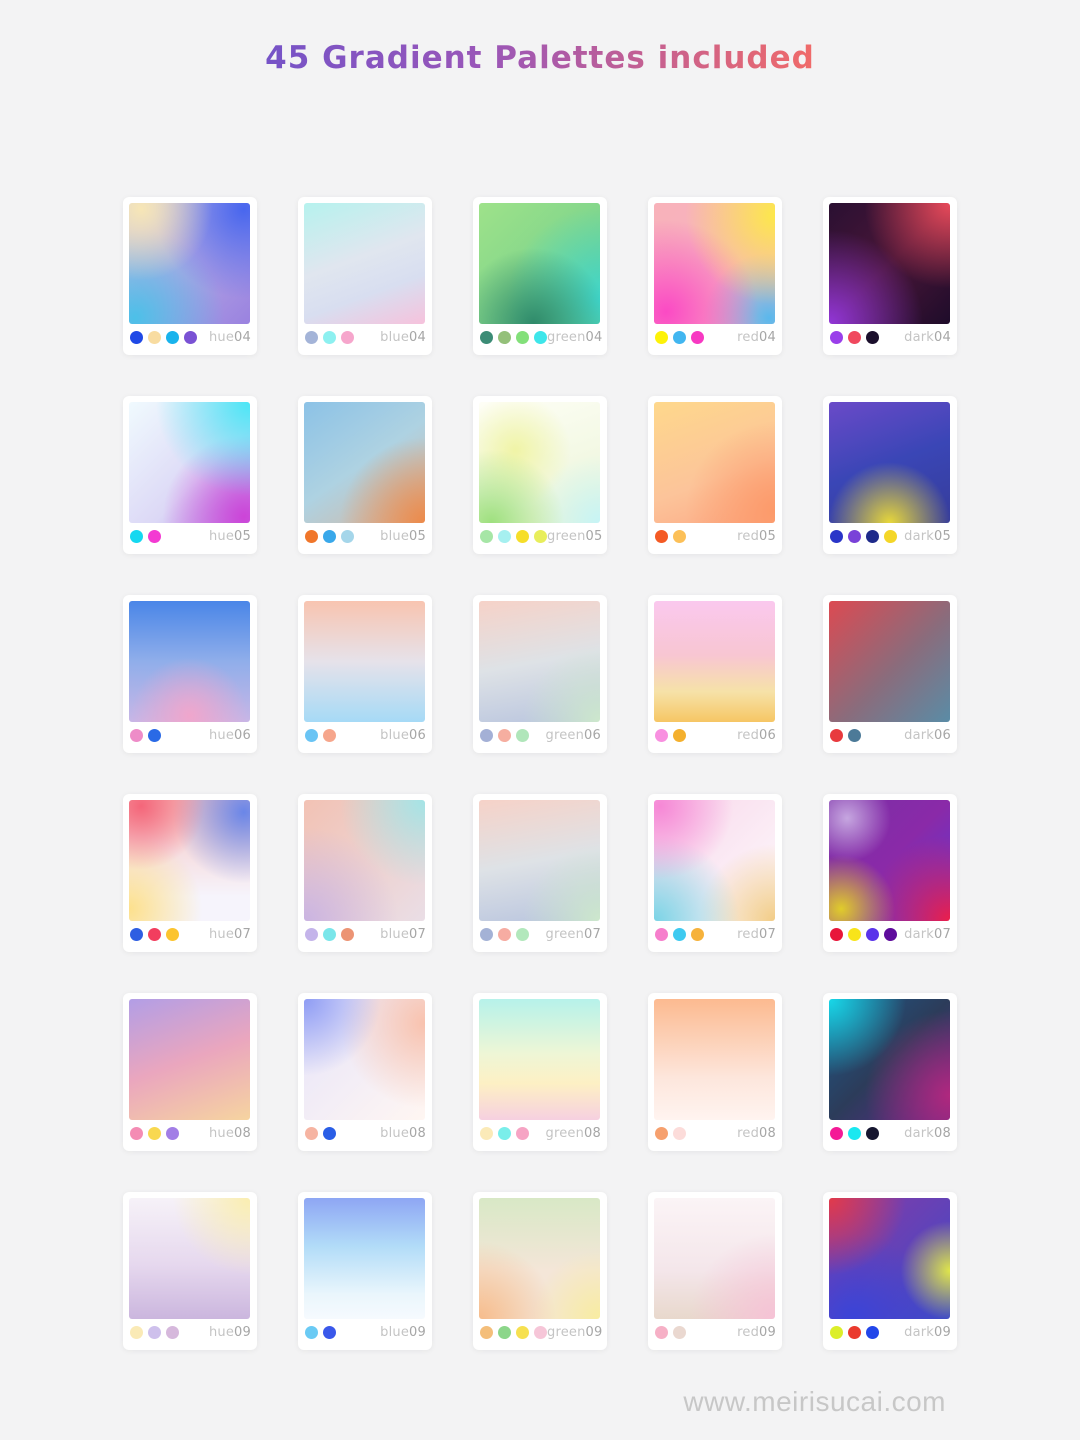  I want to click on palette-card-dark05: dark05, so click(890, 475).